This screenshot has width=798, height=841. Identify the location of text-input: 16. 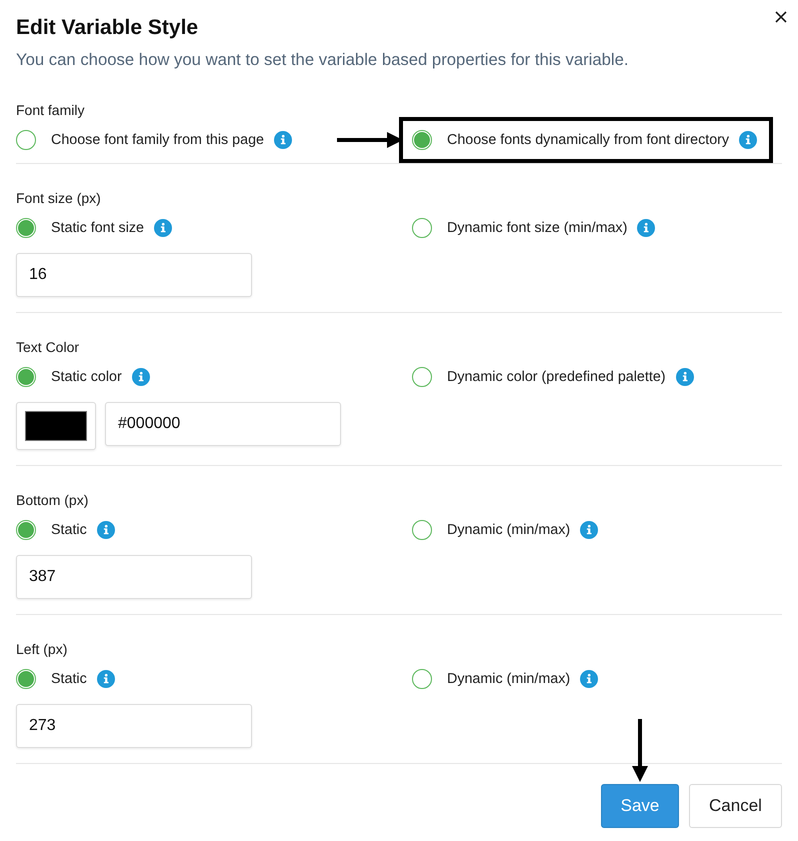
(134, 275).